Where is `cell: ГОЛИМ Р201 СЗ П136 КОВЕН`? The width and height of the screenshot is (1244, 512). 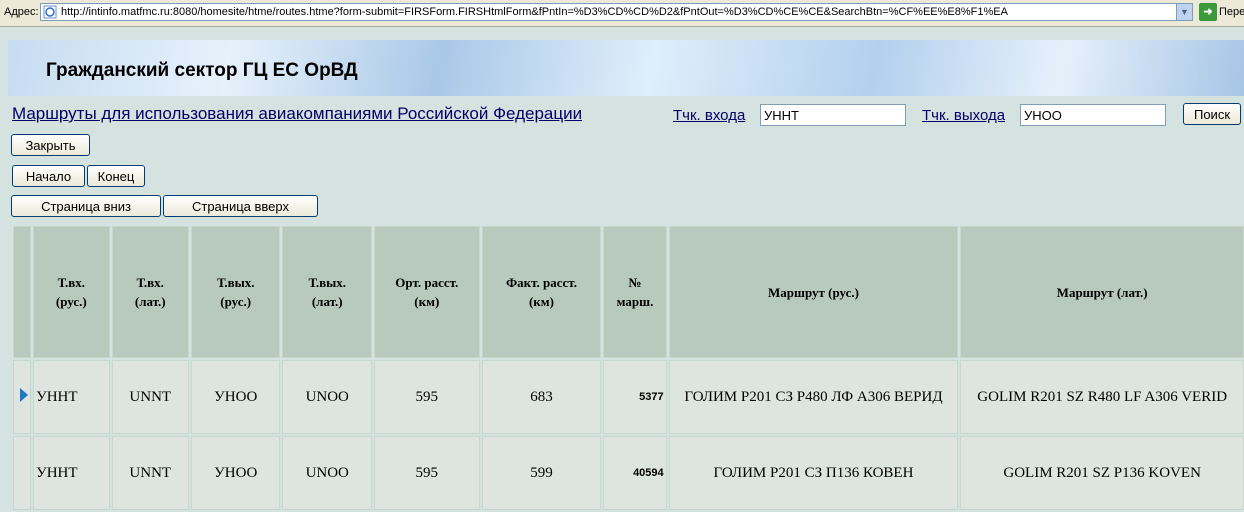 cell: ГОЛИМ Р201 СЗ П136 КОВЕН is located at coordinates (813, 473).